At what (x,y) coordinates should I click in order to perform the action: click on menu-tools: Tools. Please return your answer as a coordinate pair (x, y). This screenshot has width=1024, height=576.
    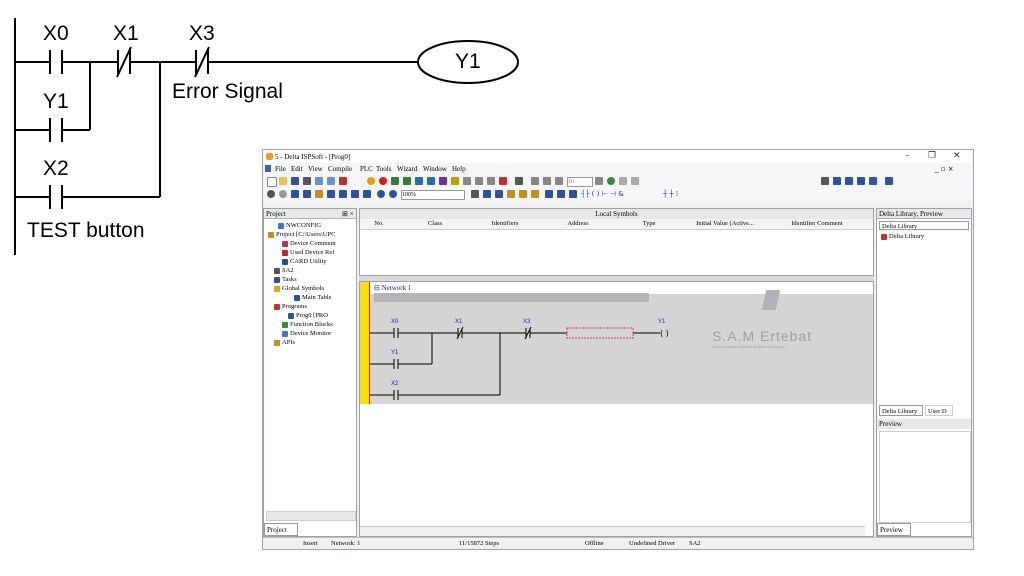
    Looking at the image, I should click on (383, 169).